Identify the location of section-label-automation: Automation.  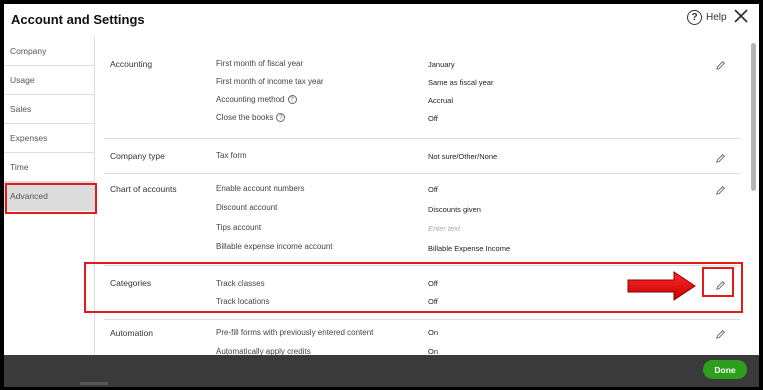
(131, 333).